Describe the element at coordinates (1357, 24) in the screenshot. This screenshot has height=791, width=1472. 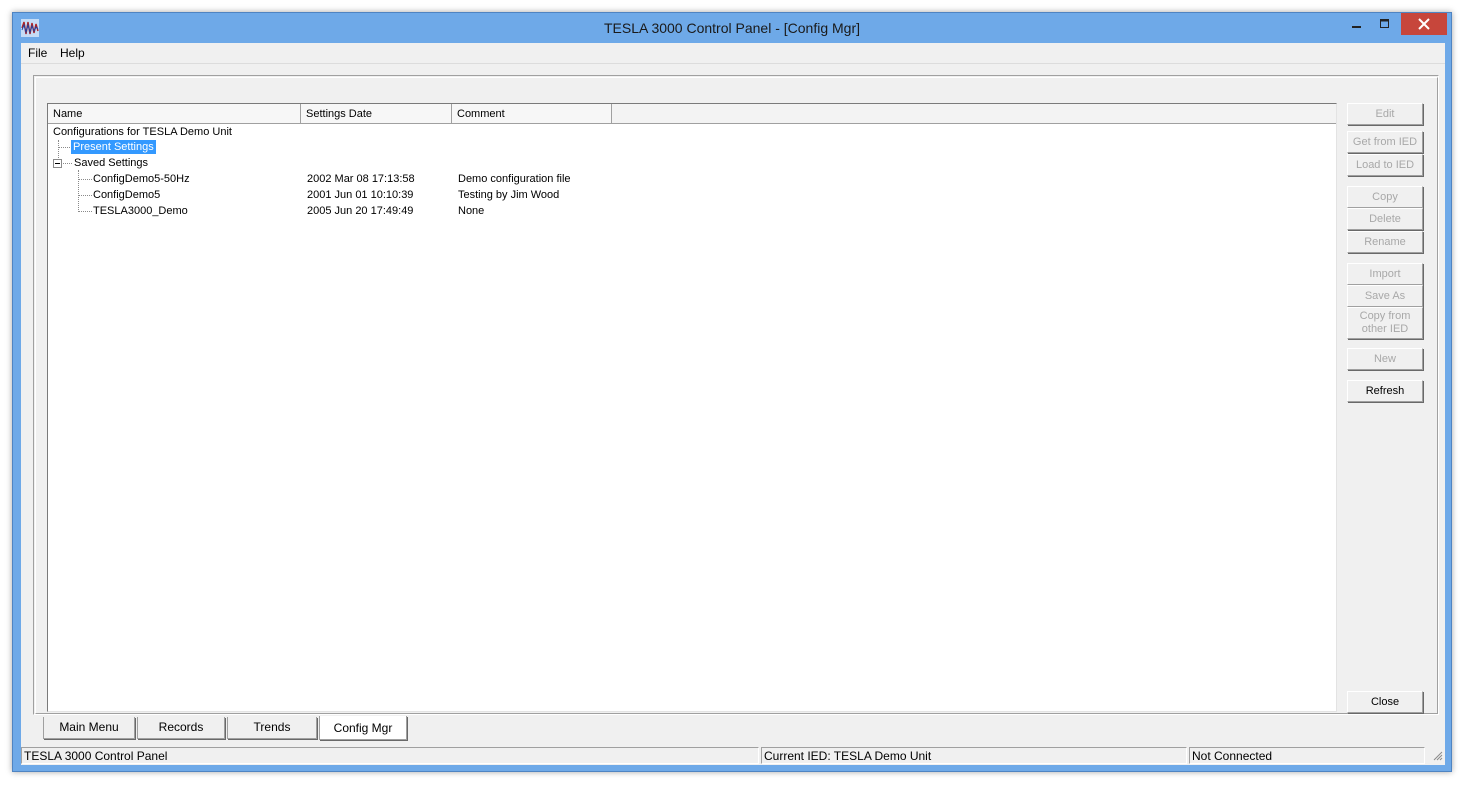
I see `minimize-button` at that location.